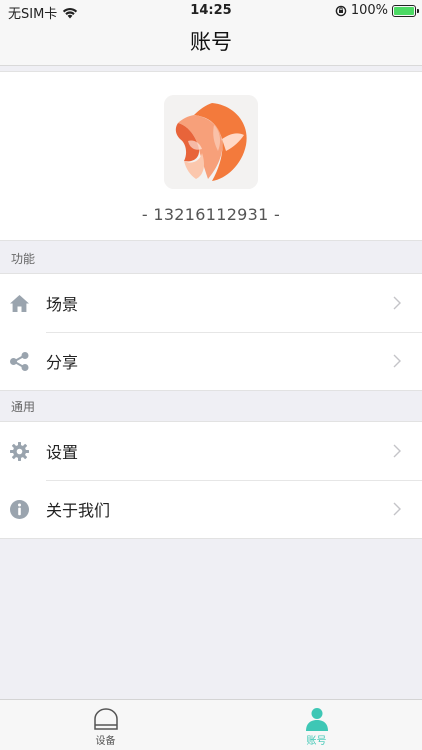  I want to click on section-header-general: 通用, so click(23, 407).